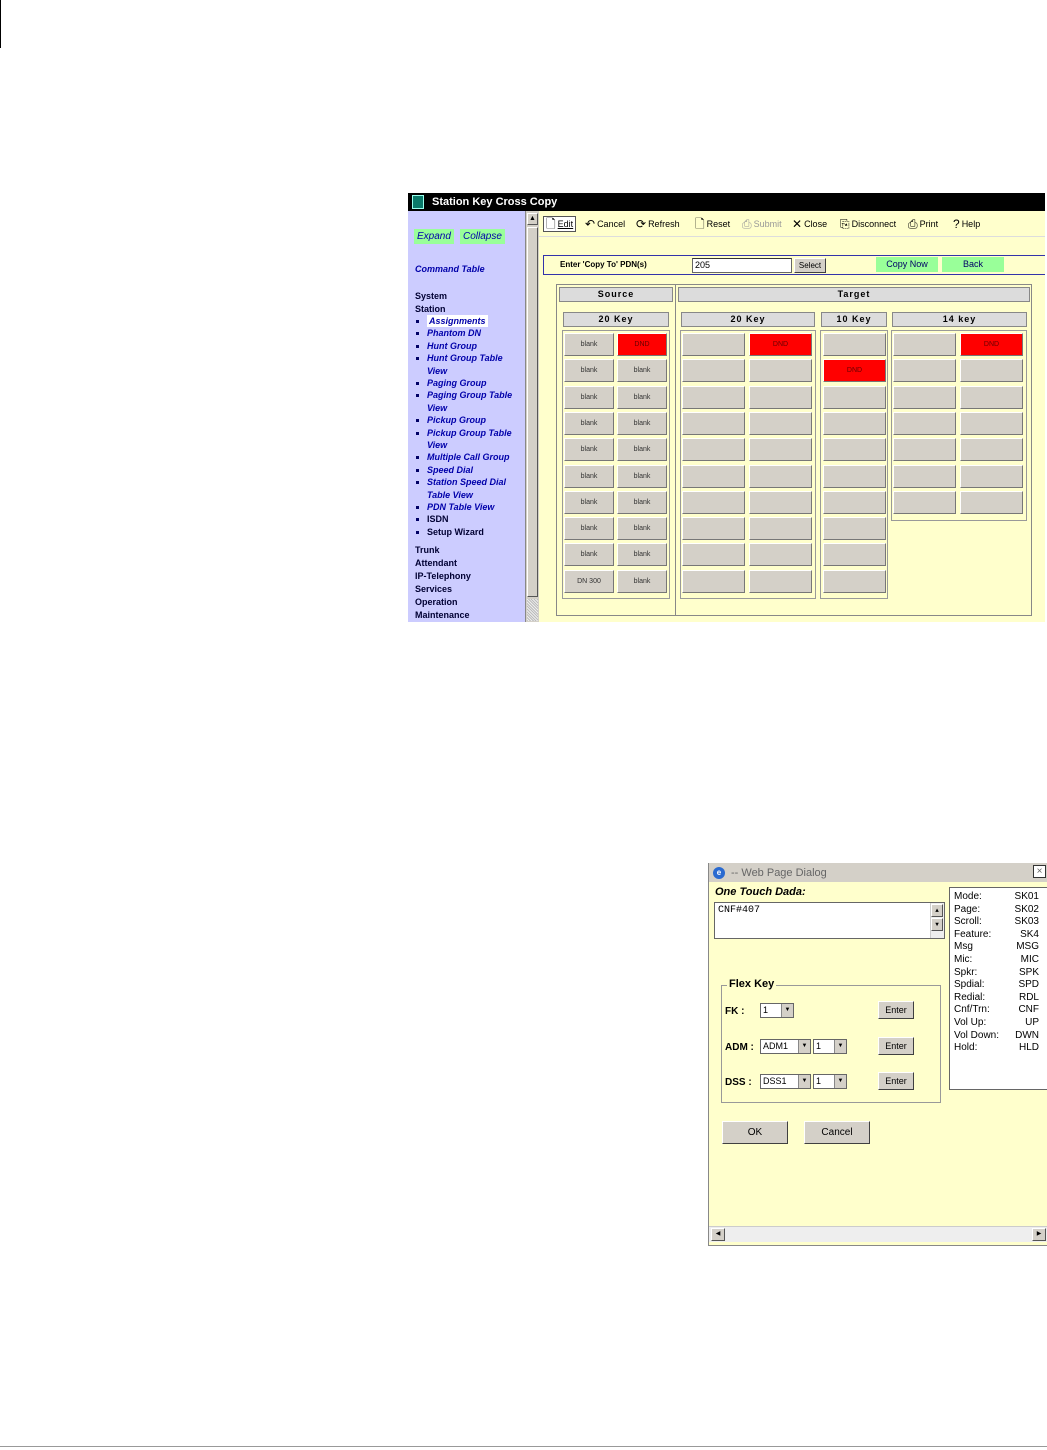 The height and width of the screenshot is (1450, 1047). Describe the element at coordinates (785, 1046) in the screenshot. I see `adm-select: ADM1 ▼` at that location.